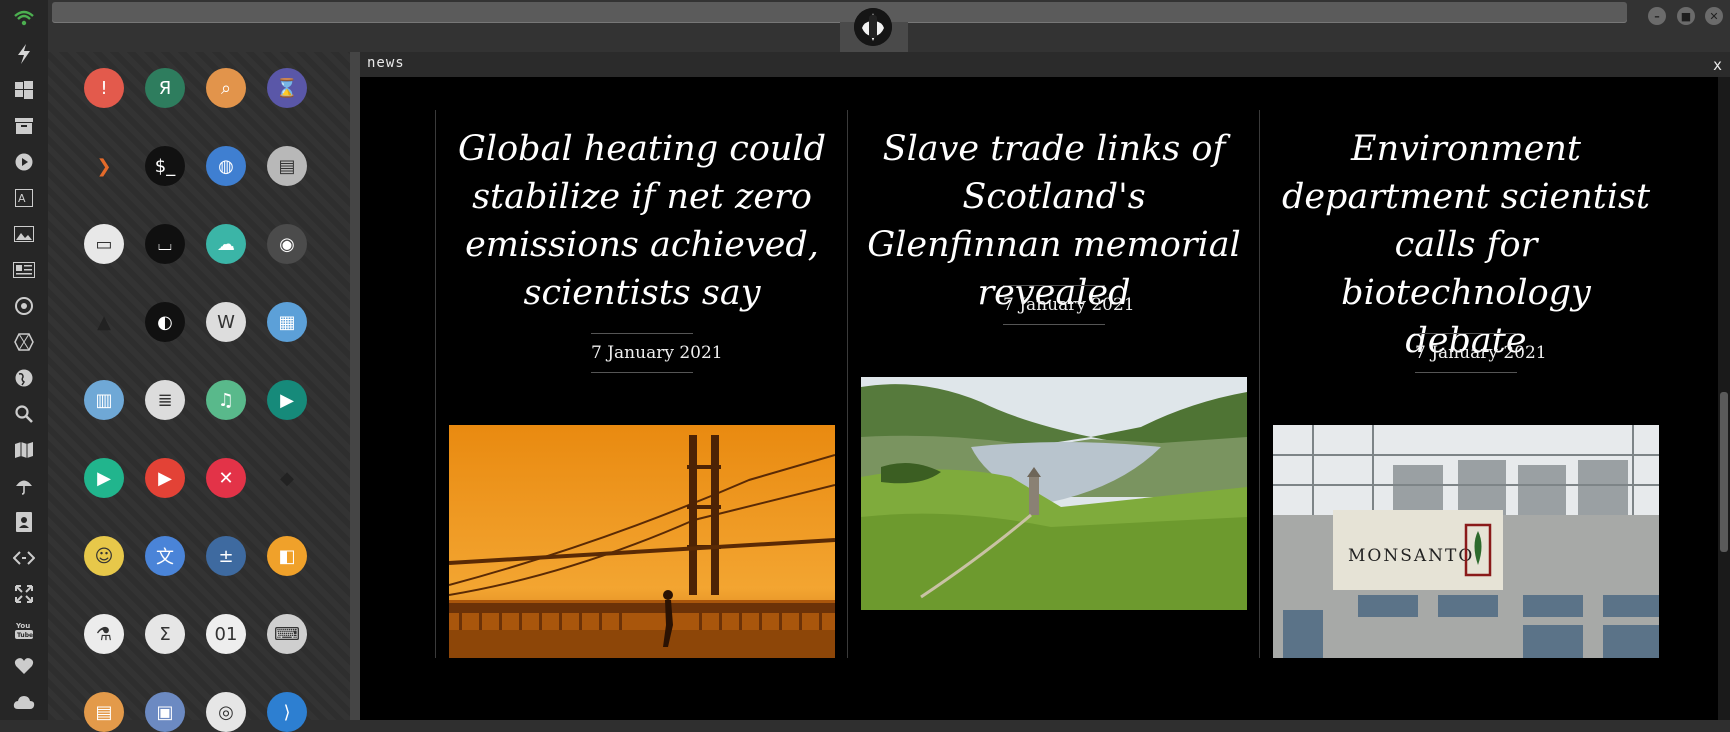 Image resolution: width=1730 pixels, height=732 pixels. What do you see at coordinates (104, 322) in the screenshot?
I see `star-trek-app-icon: ▲` at bounding box center [104, 322].